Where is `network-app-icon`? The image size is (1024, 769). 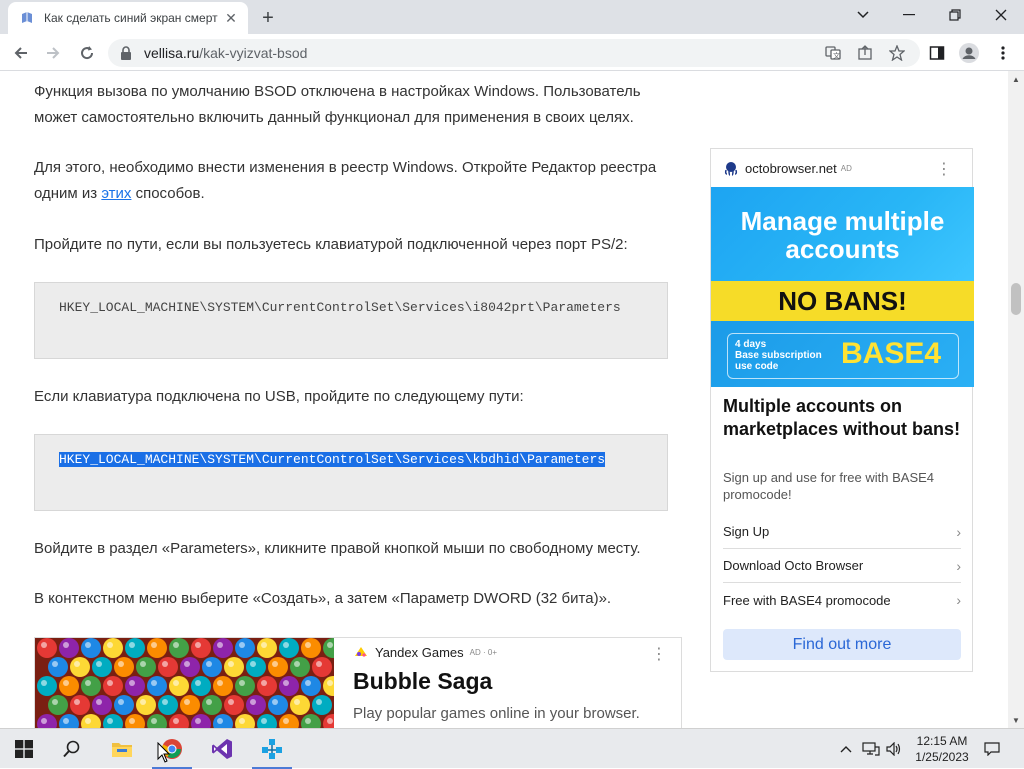
network-app-icon is located at coordinates (272, 749).